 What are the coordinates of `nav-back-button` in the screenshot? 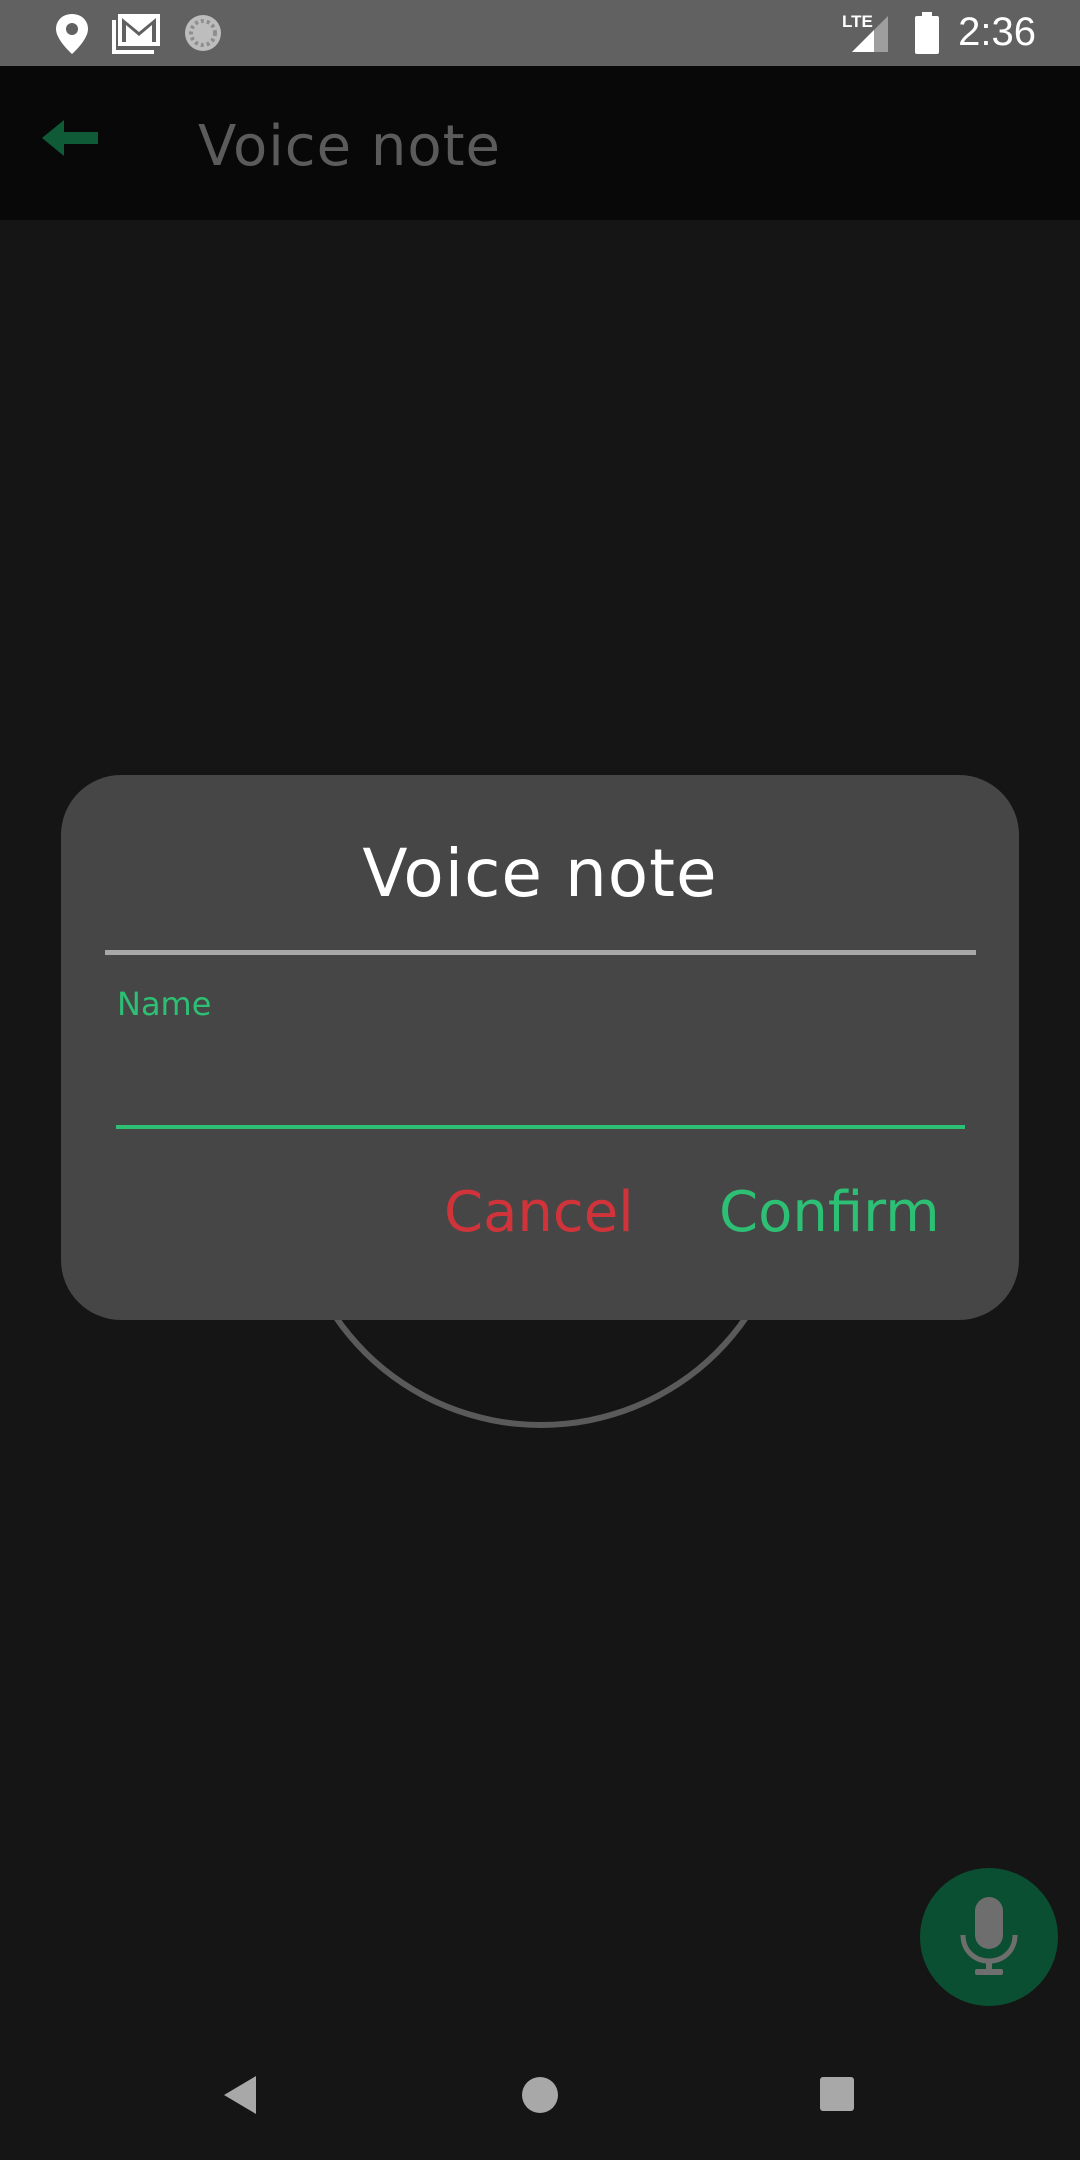 It's located at (240, 2097).